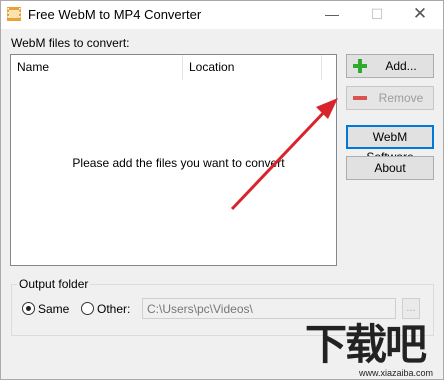  I want to click on minimize-button: —, so click(332, 15).